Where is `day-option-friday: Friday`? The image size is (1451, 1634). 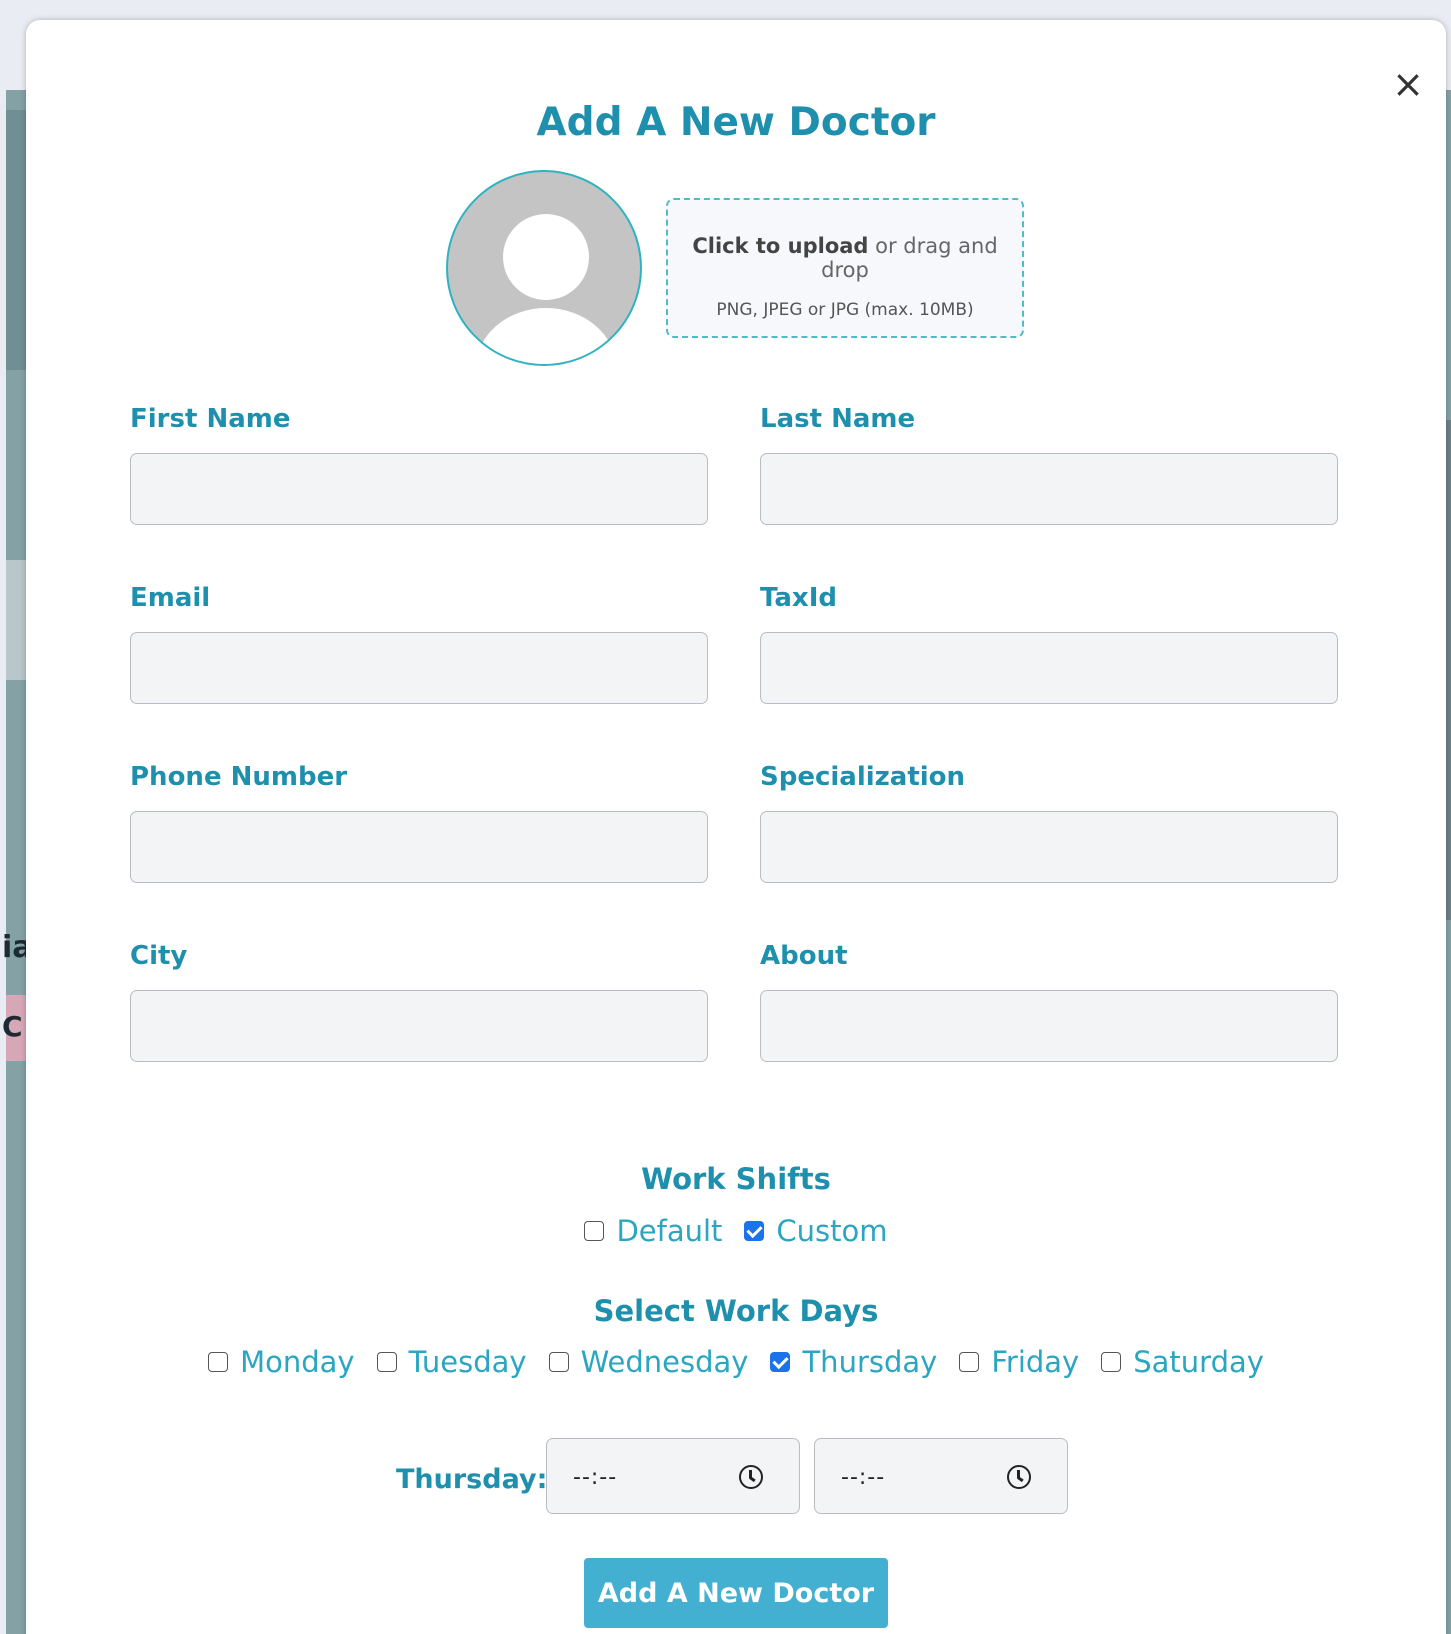
day-option-friday: Friday is located at coordinates (1019, 1362).